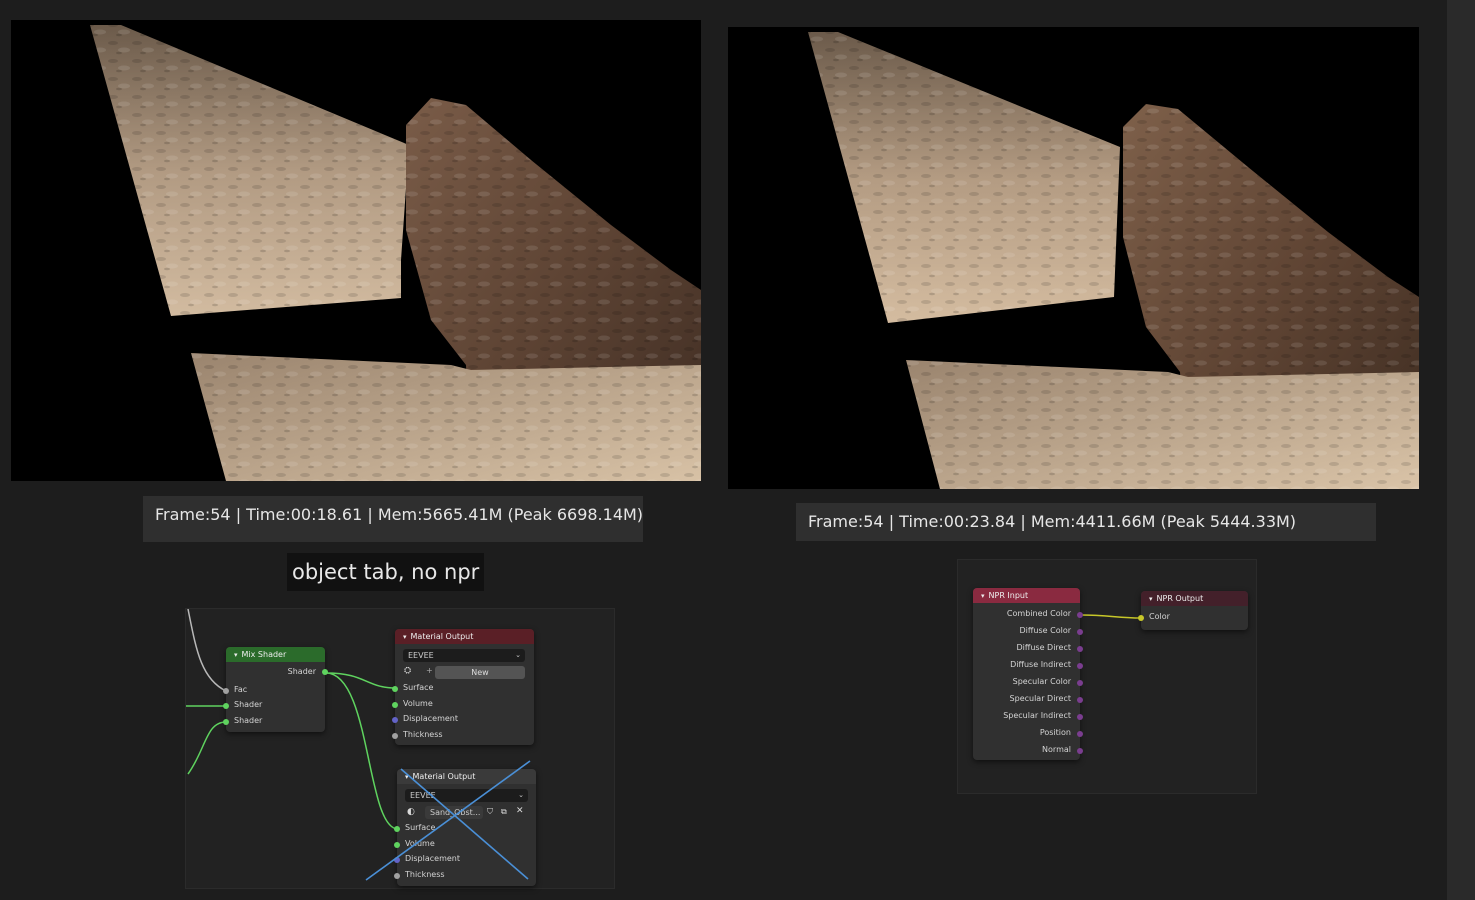 The image size is (1475, 900). Describe the element at coordinates (301, 671) in the screenshot. I see `mix-shader-output-label: Shader` at that location.